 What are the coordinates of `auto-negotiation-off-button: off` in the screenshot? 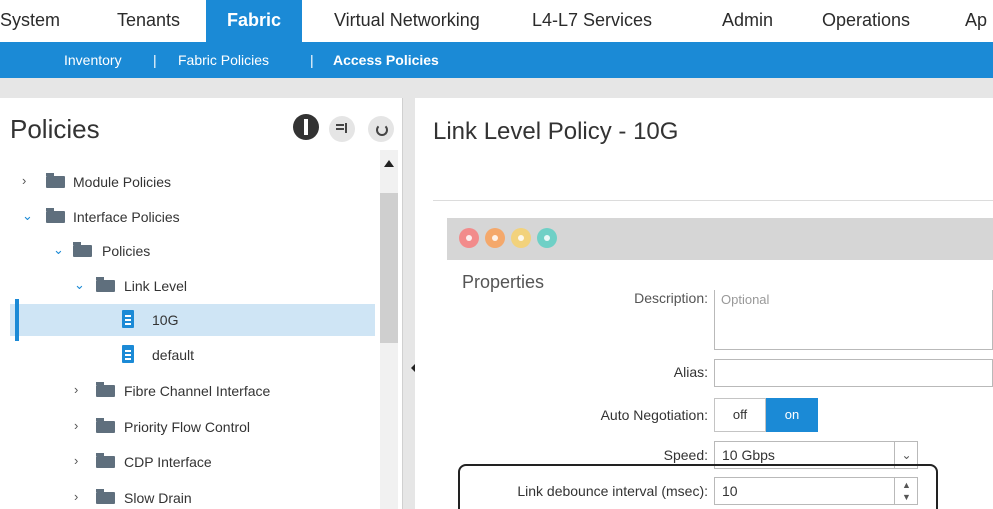 It's located at (740, 415).